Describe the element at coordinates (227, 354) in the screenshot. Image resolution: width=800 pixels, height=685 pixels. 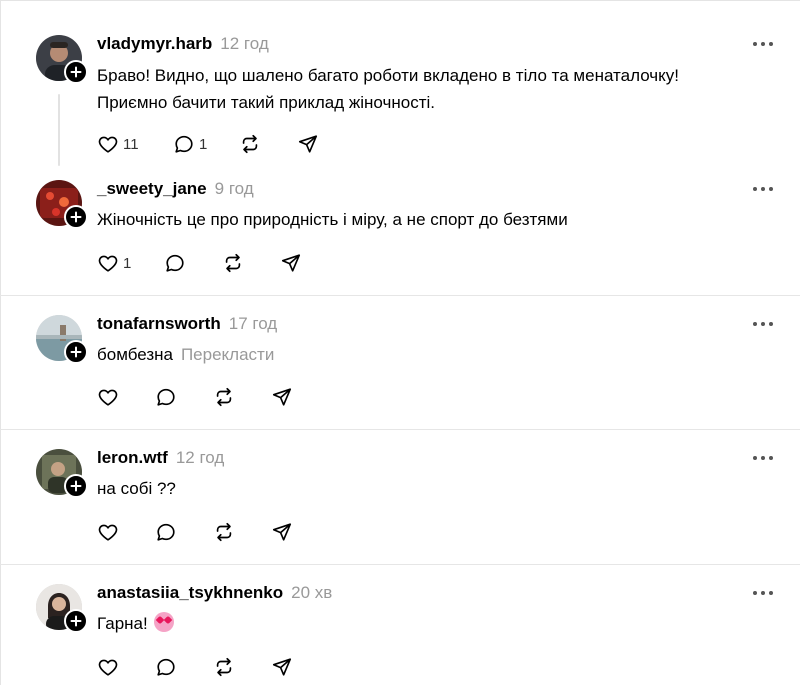
I see `translate-link: Перекласти` at that location.